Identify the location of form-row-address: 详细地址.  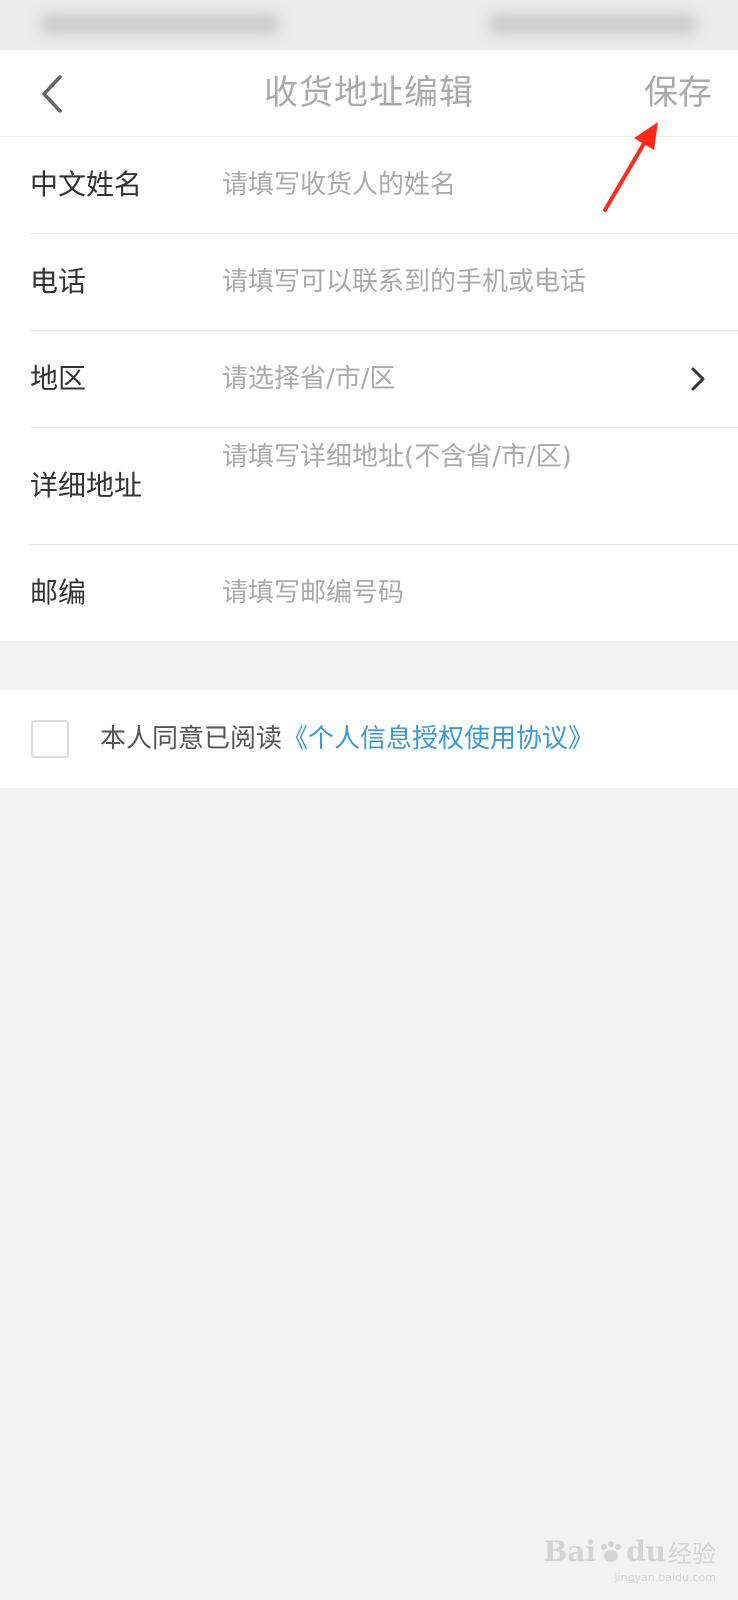
(383, 486).